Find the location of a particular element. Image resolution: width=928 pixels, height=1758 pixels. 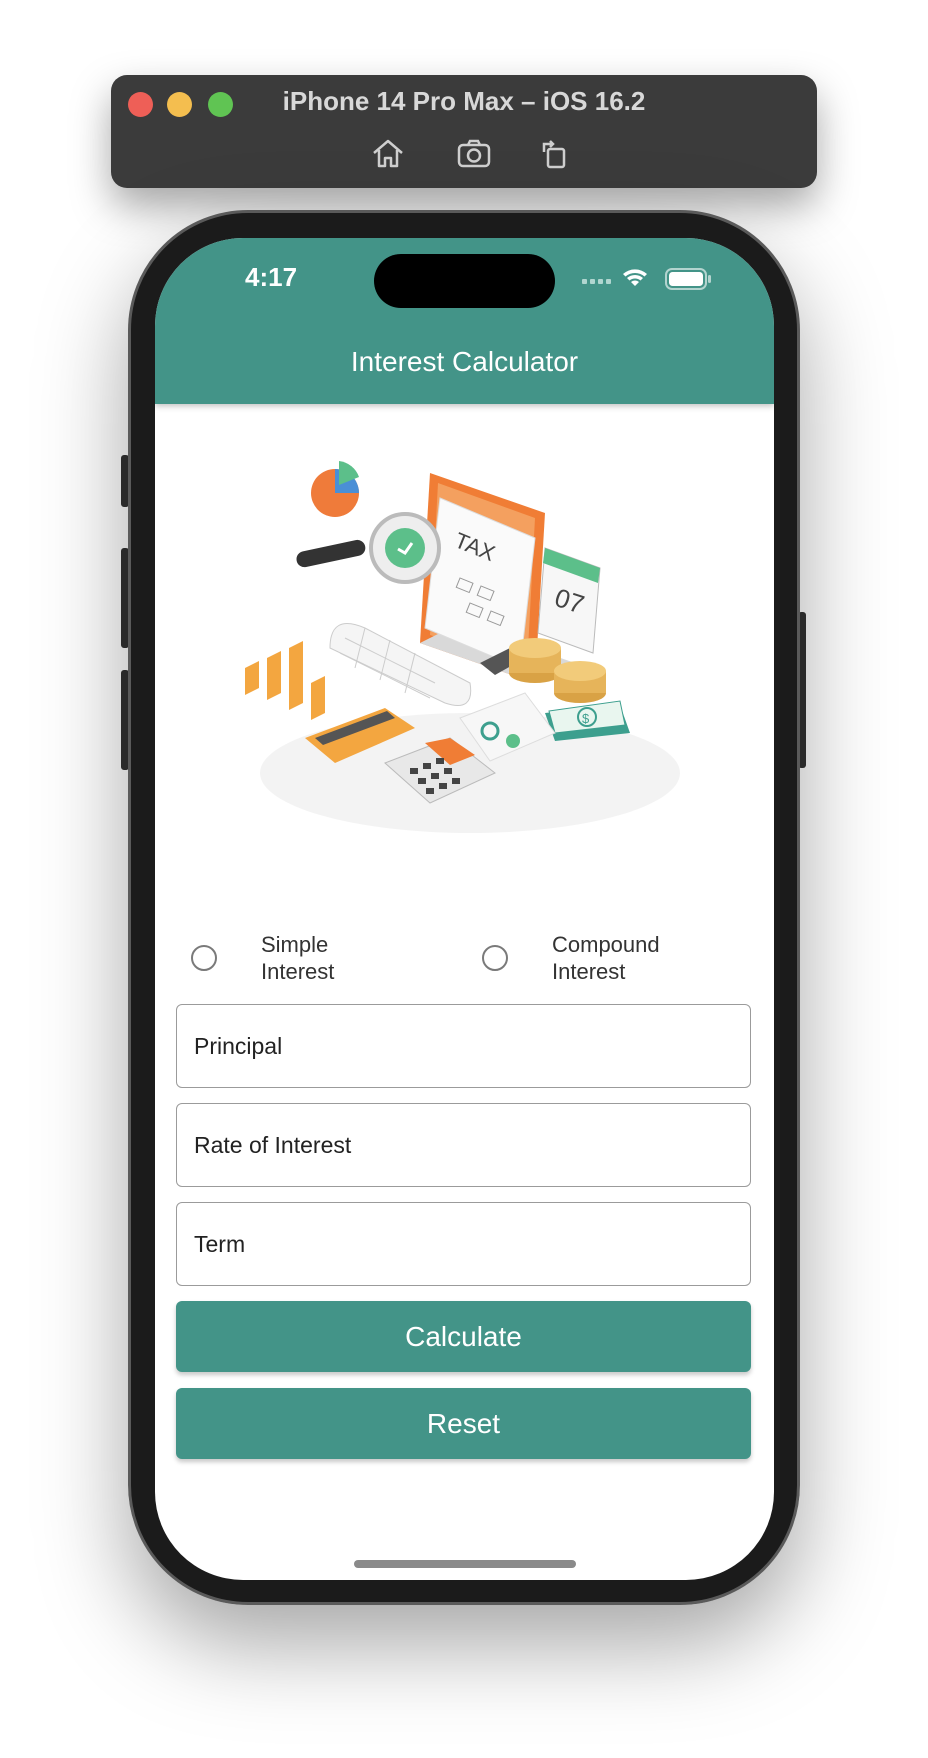

simulator-title: iPhone 14 Pro Max – iOS 16.2 is located at coordinates (464, 101).